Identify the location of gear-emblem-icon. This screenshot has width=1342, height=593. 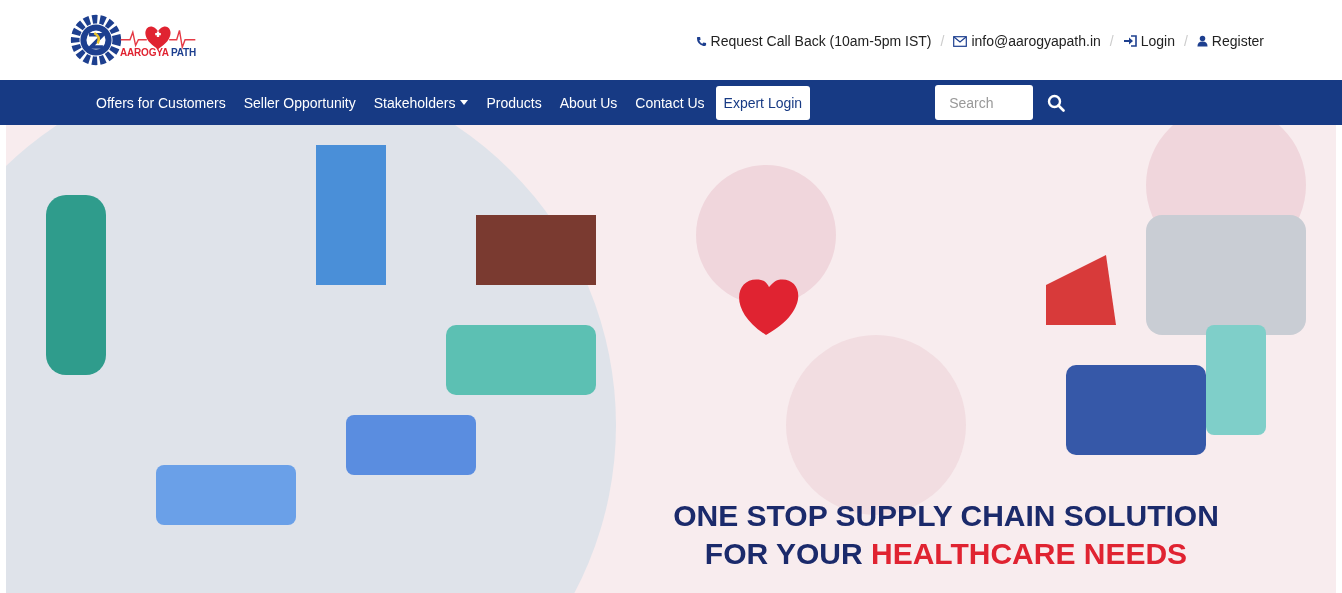
(96, 40).